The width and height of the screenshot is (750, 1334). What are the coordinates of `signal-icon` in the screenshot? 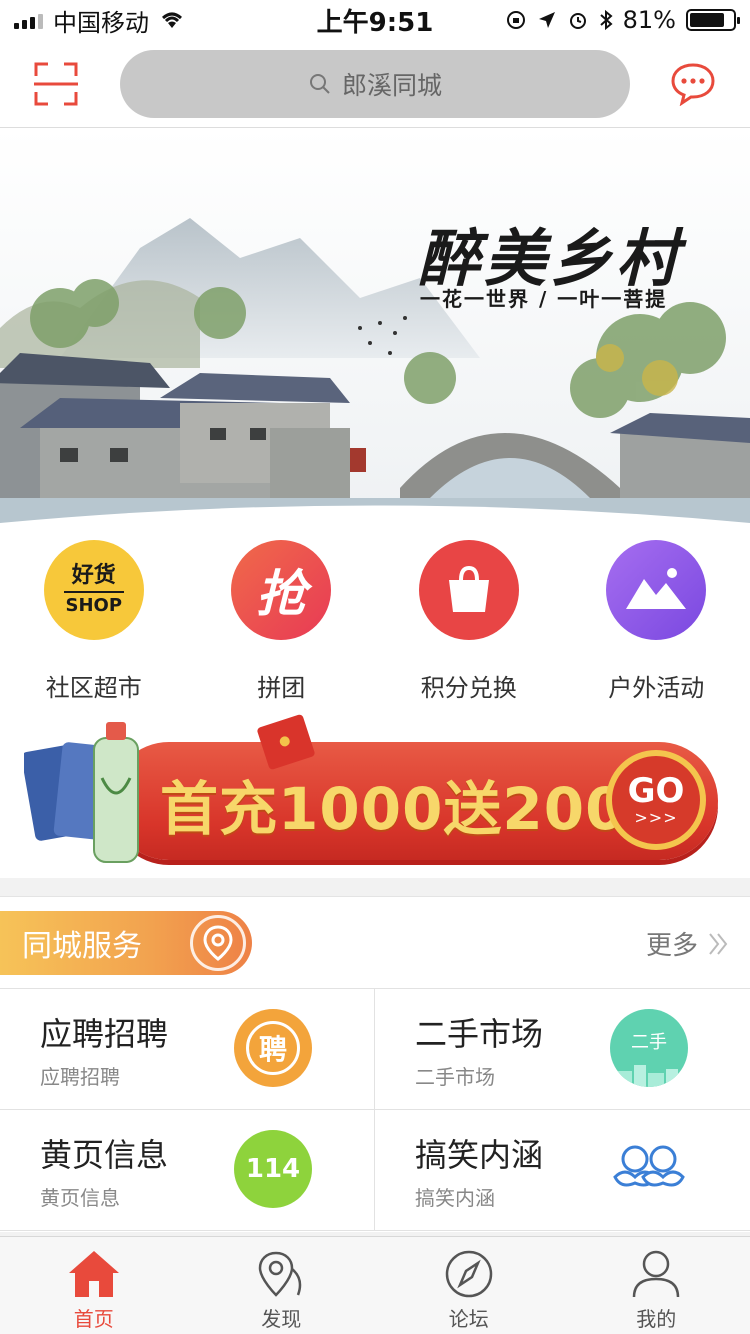 It's located at (28, 20).